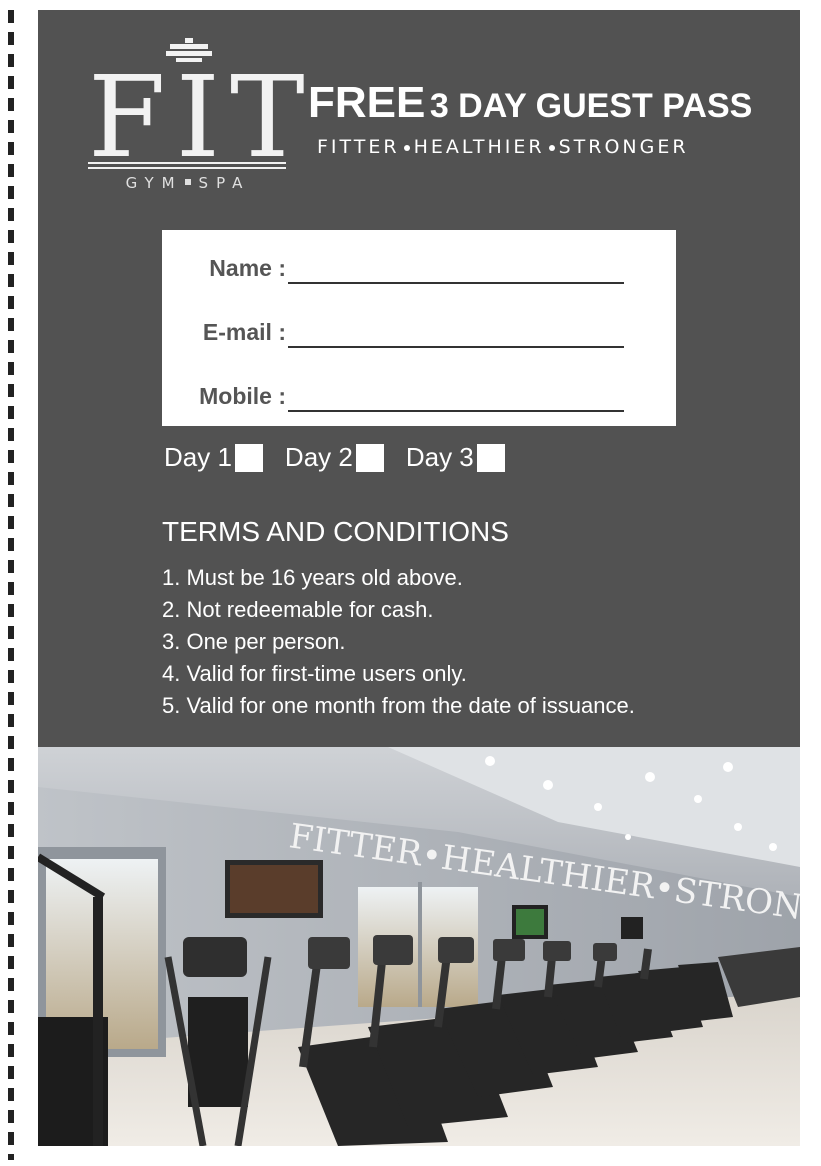 The width and height of the screenshot is (821, 1166). What do you see at coordinates (11, 585) in the screenshot?
I see `perforation-edge` at bounding box center [11, 585].